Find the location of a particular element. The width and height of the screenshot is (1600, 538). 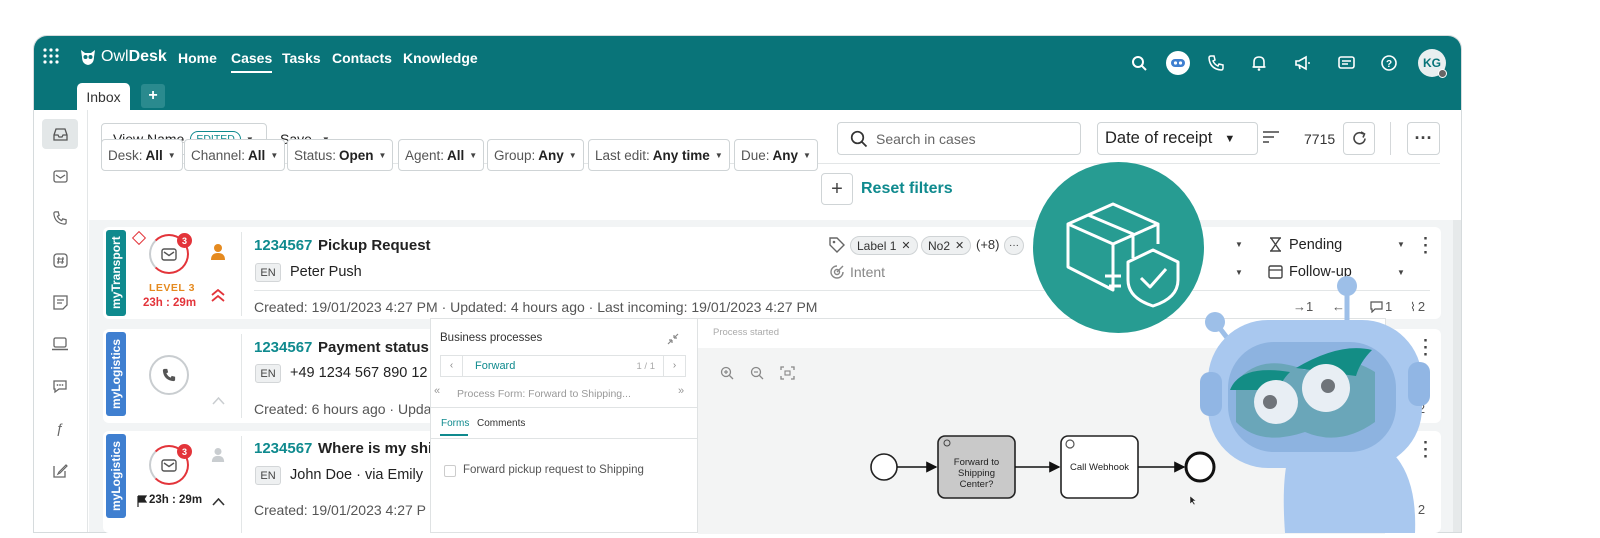

presence-dot is located at coordinates (1442, 73).